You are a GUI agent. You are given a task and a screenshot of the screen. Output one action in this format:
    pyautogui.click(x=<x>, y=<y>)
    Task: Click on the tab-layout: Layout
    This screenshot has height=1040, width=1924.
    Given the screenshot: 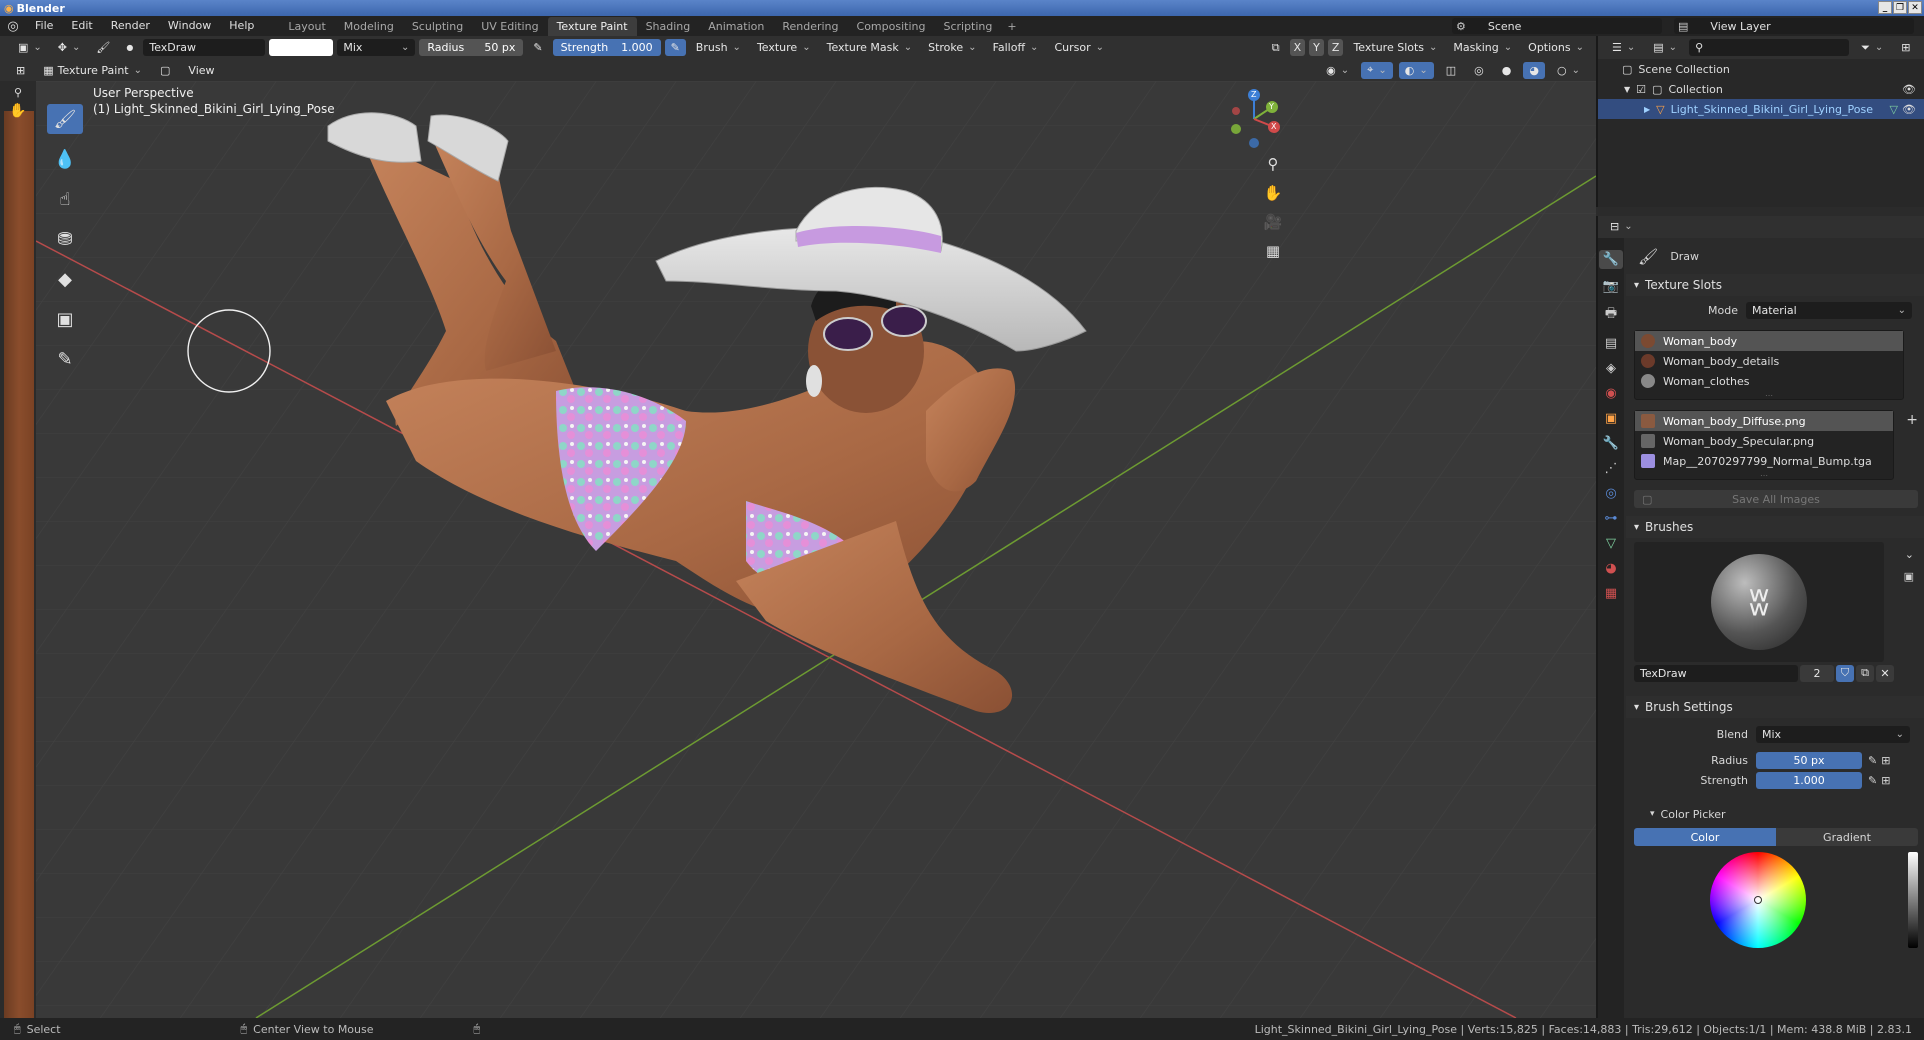 What is the action you would take?
    pyautogui.click(x=306, y=26)
    